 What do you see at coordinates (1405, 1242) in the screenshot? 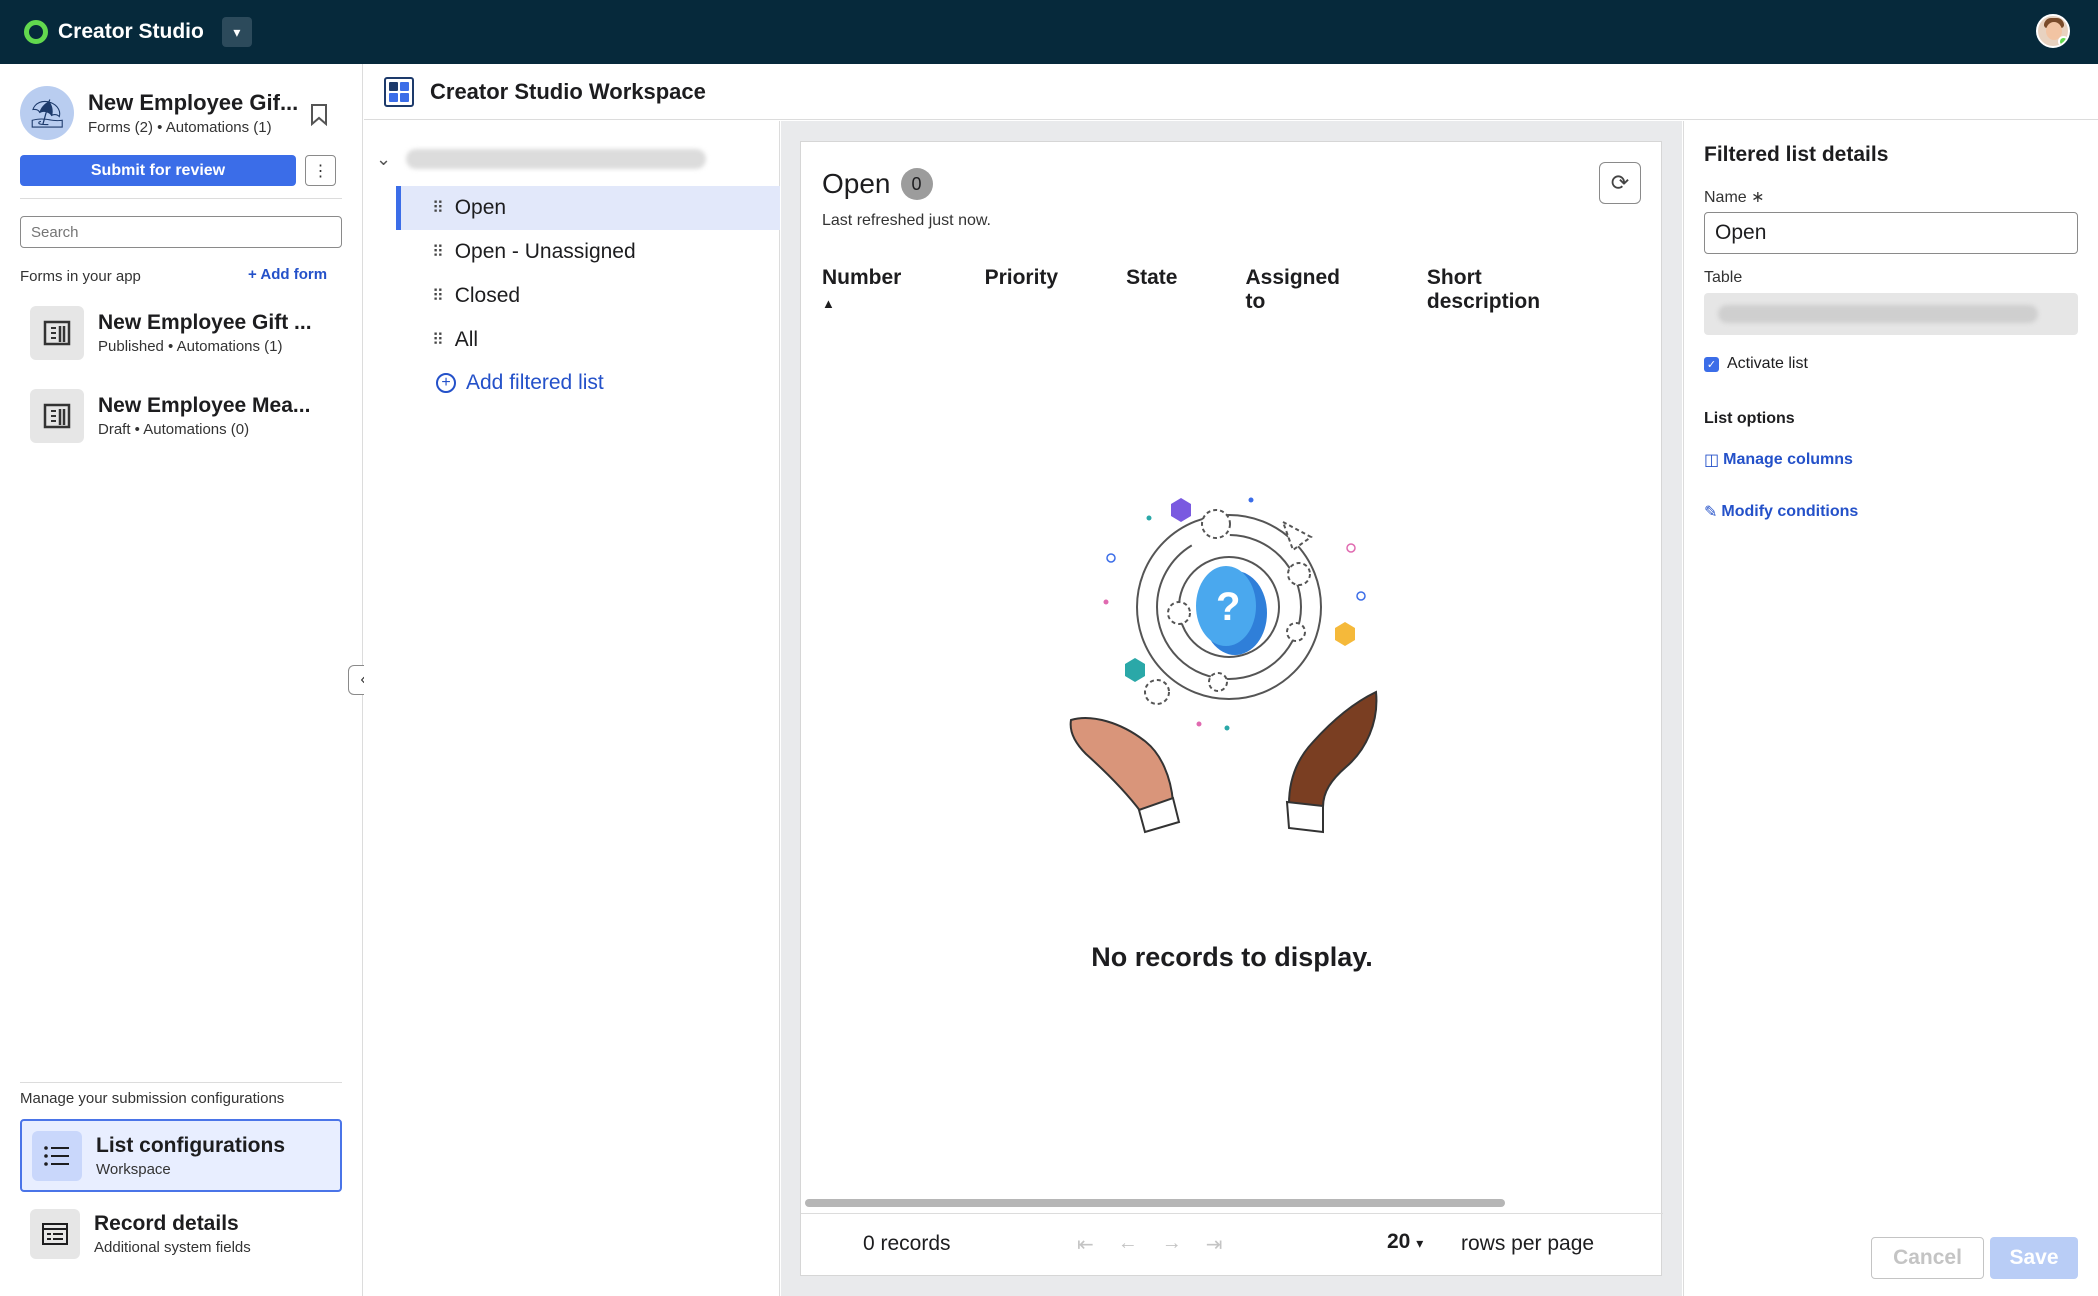
I see `rows-per-page-select: 20 ▾` at bounding box center [1405, 1242].